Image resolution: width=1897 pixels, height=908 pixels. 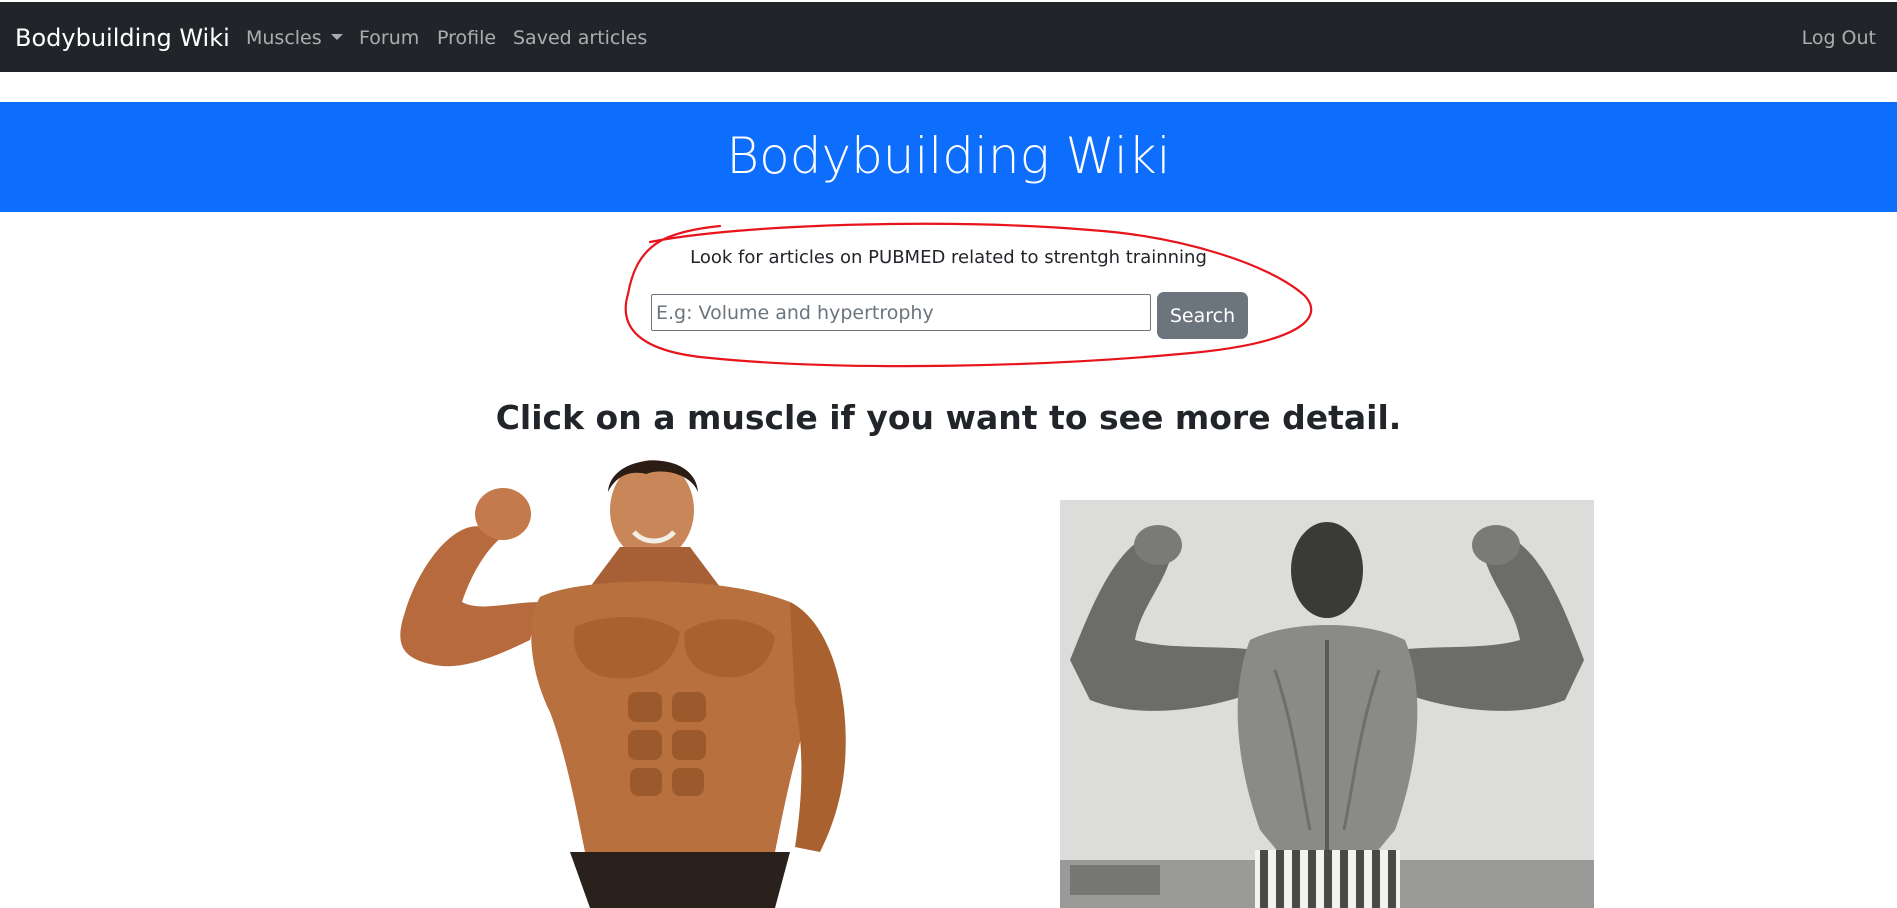 What do you see at coordinates (1839, 38) in the screenshot?
I see `nav-logout: Log Out` at bounding box center [1839, 38].